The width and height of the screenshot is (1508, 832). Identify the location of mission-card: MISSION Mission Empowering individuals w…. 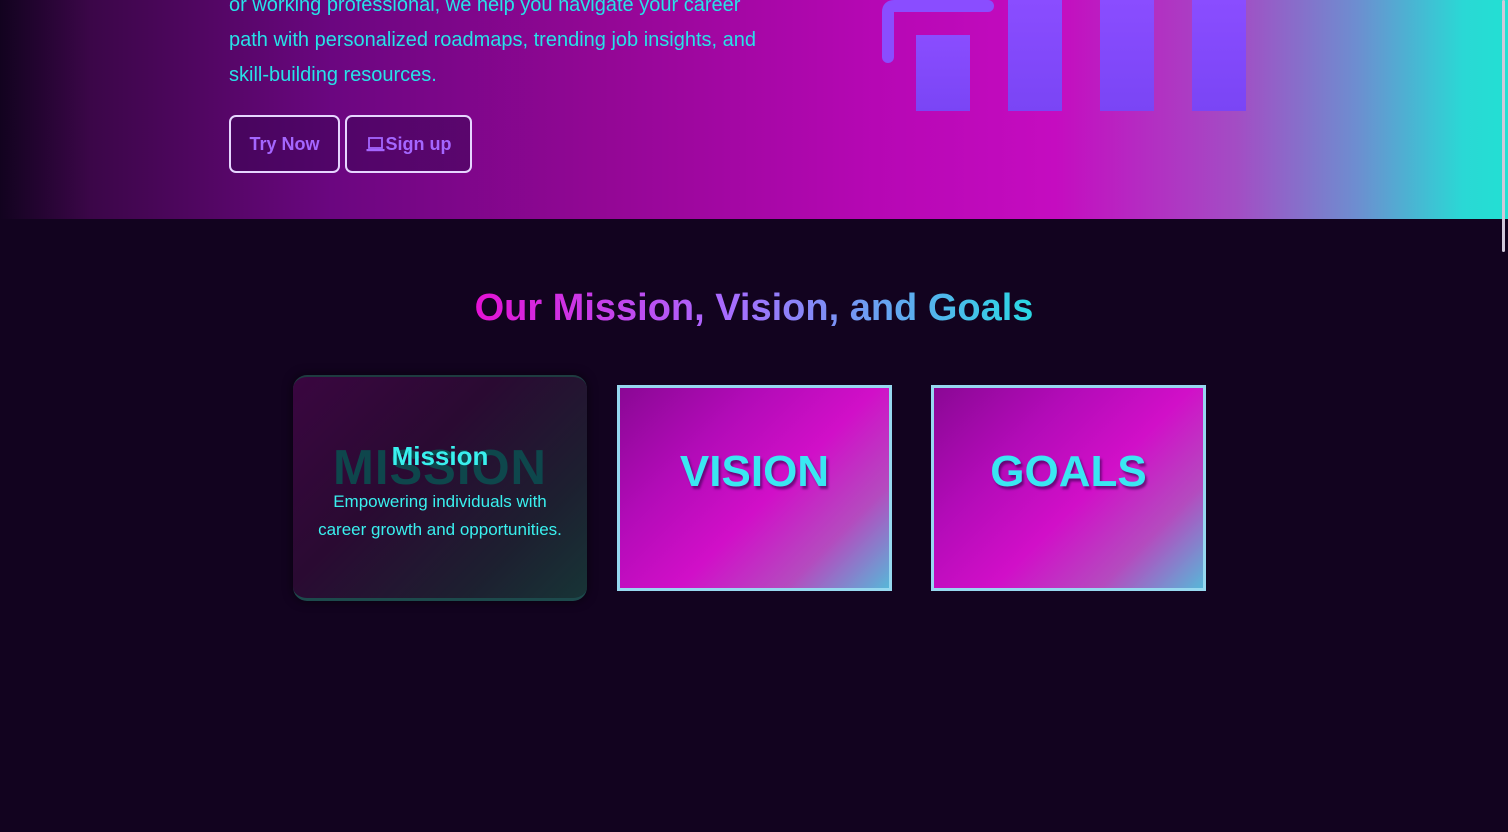
(440, 488).